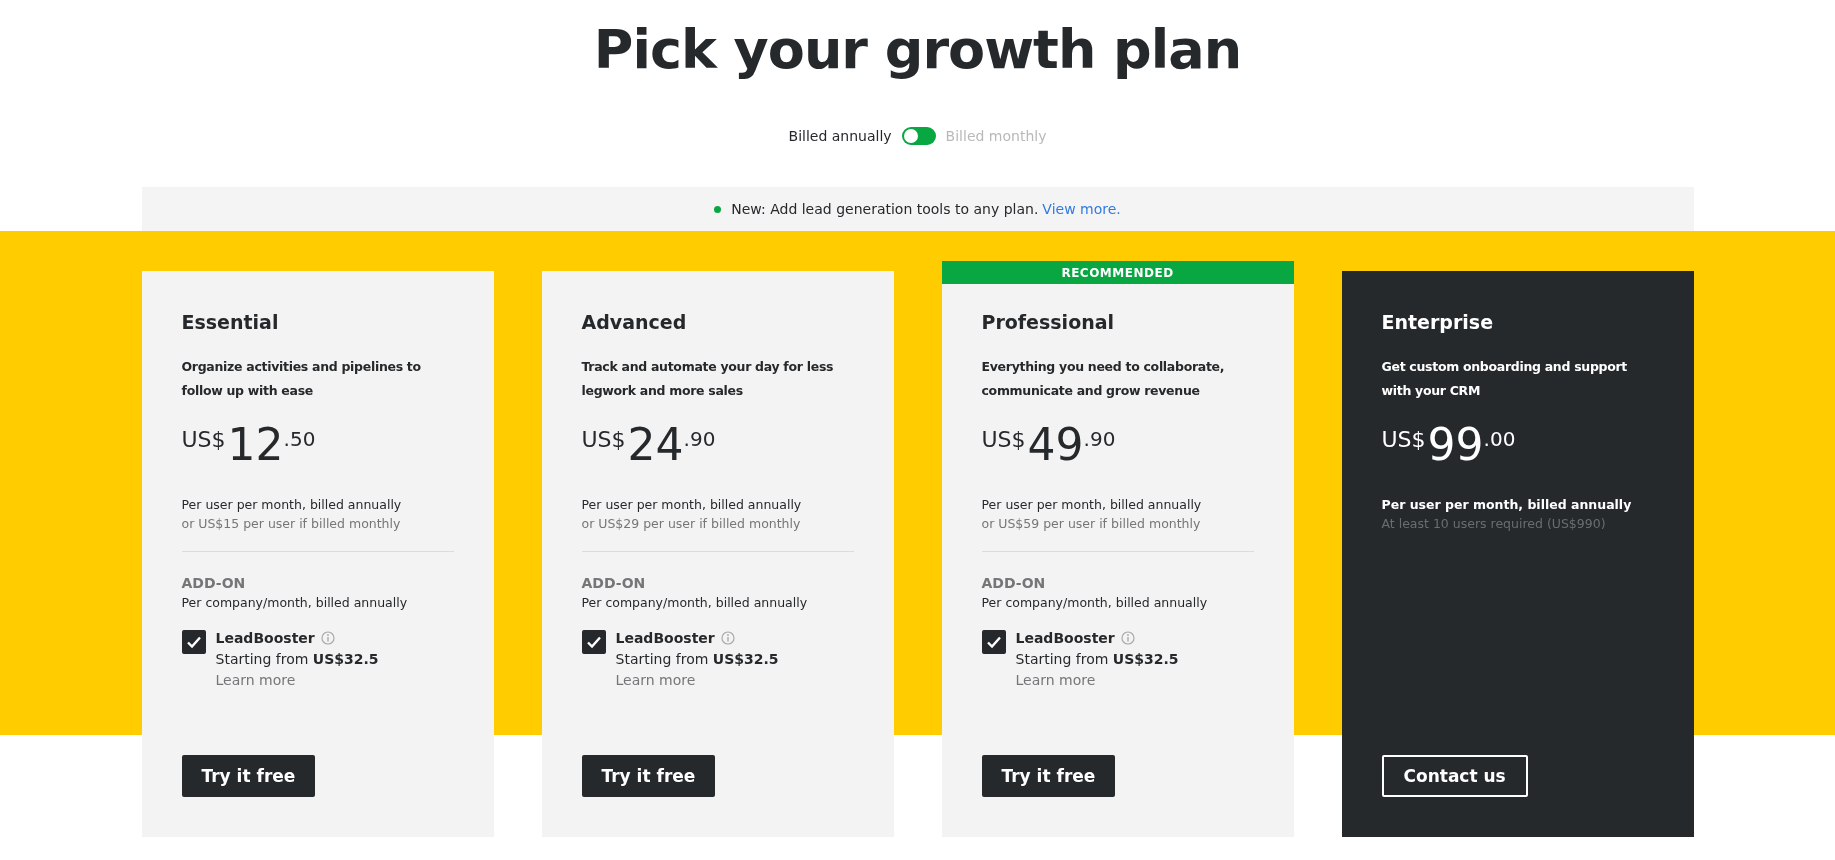  Describe the element at coordinates (1455, 445) in the screenshot. I see `price-amount: 99` at that location.